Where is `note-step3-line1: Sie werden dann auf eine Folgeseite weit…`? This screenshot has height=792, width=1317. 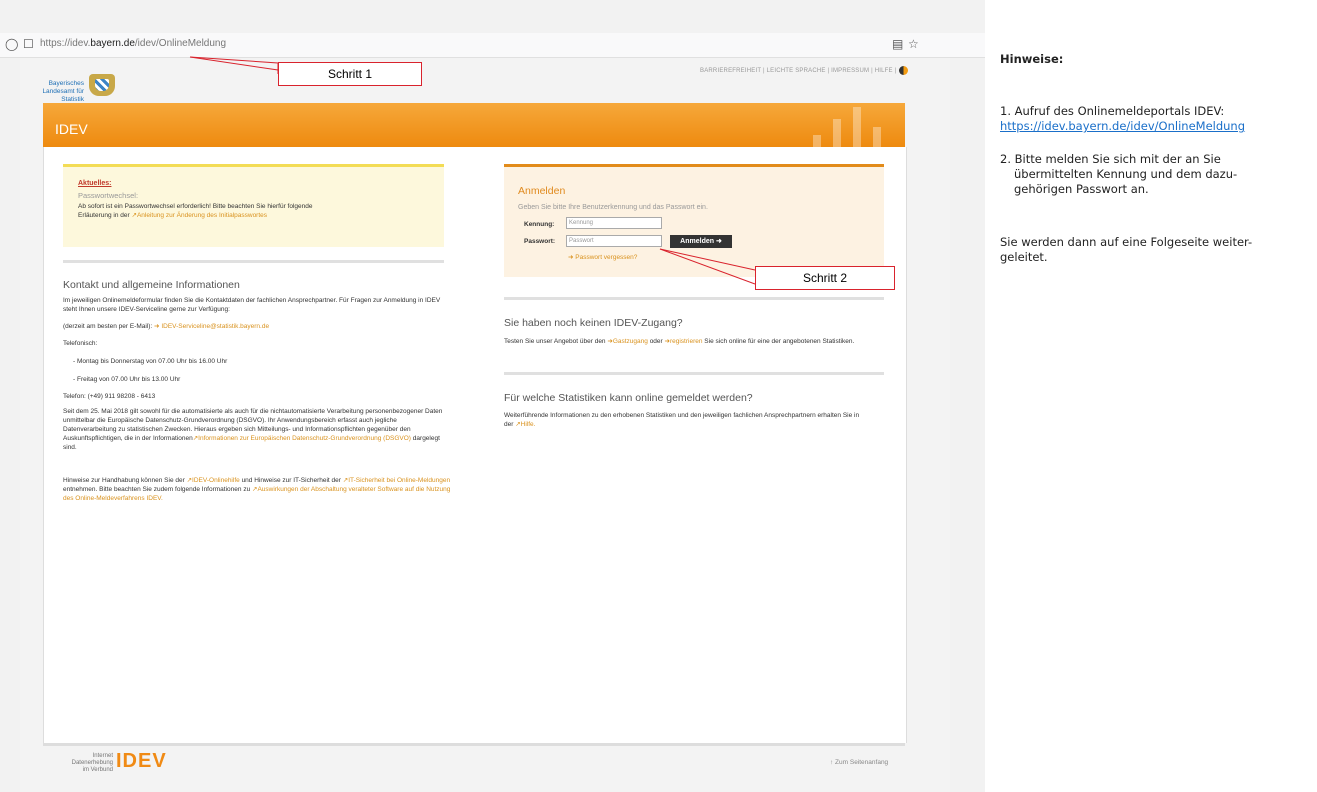
note-step3-line1: Sie werden dann auf eine Folgeseite weit… is located at coordinates (1126, 242).